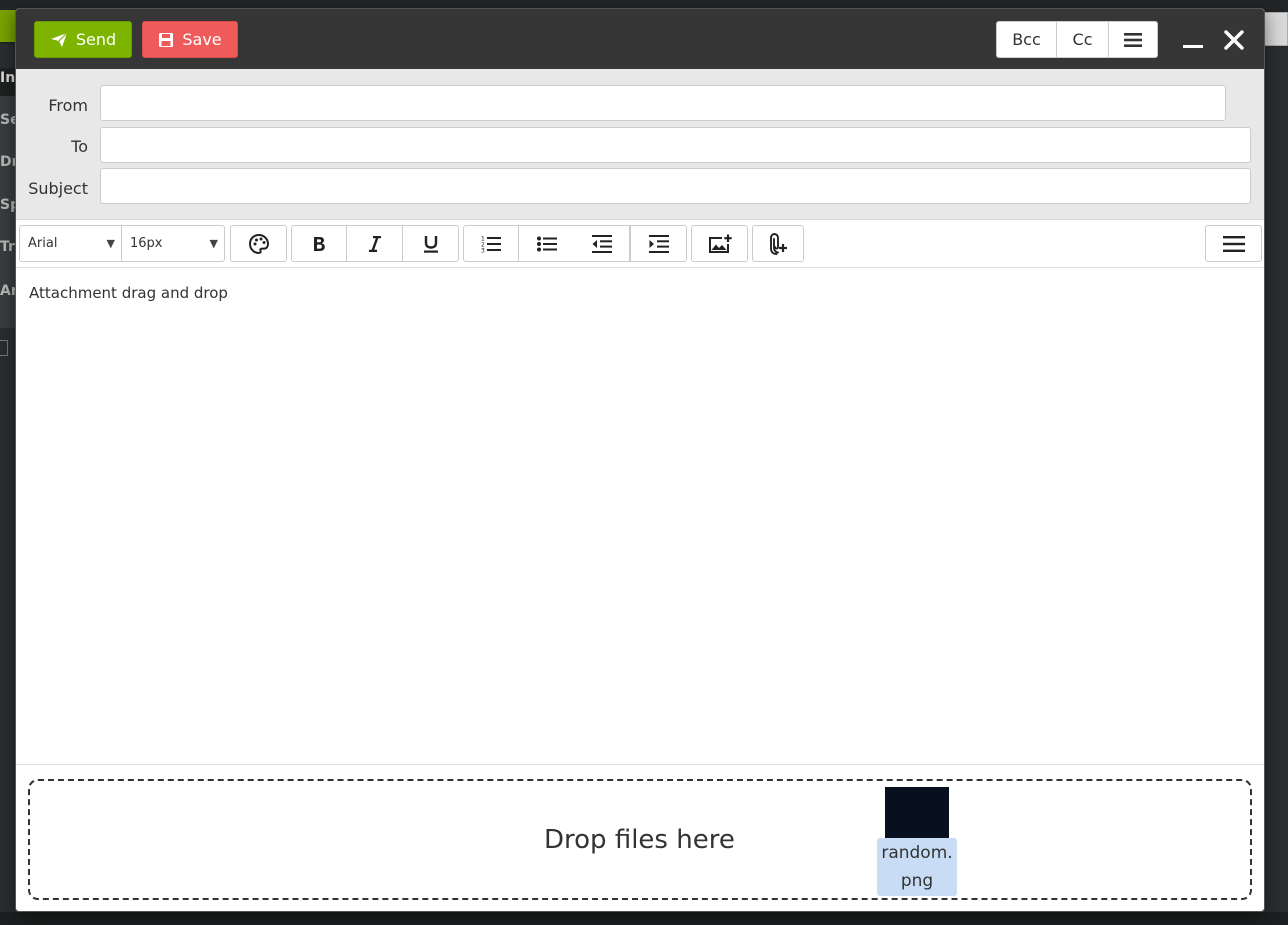  I want to click on dropzone-label: Drop files here, so click(639, 840).